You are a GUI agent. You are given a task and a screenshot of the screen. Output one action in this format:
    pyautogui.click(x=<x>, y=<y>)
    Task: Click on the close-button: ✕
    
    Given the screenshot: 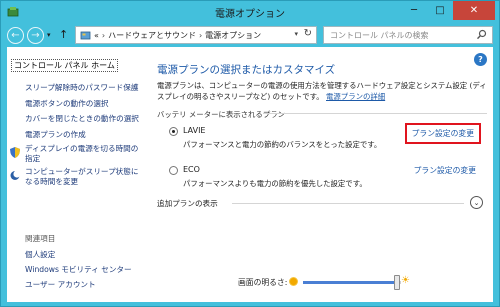 What is the action you would take?
    pyautogui.click(x=474, y=10)
    